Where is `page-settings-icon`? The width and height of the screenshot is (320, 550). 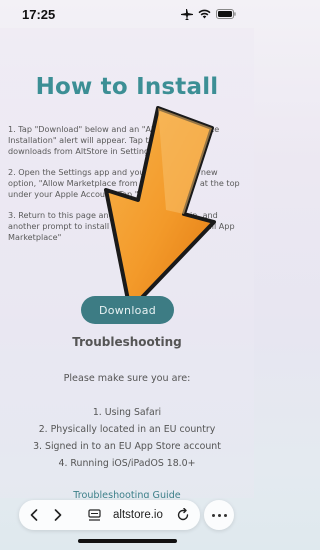
page-settings-icon is located at coordinates (94, 515).